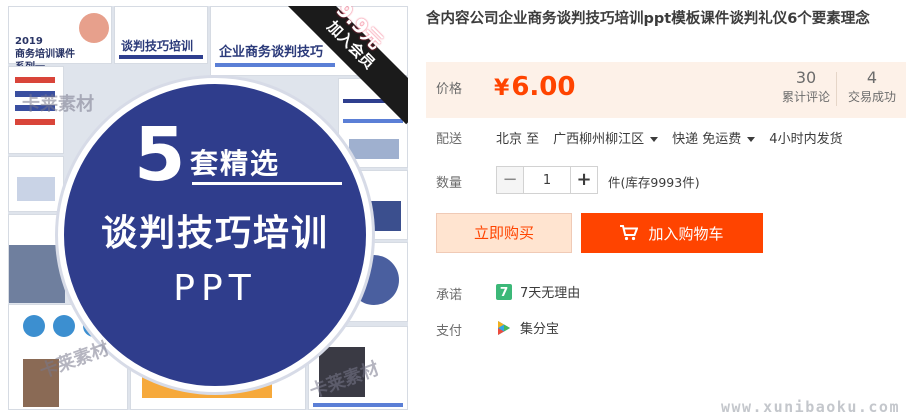  I want to click on shipping-method-select: 快递 免运费, so click(714, 137).